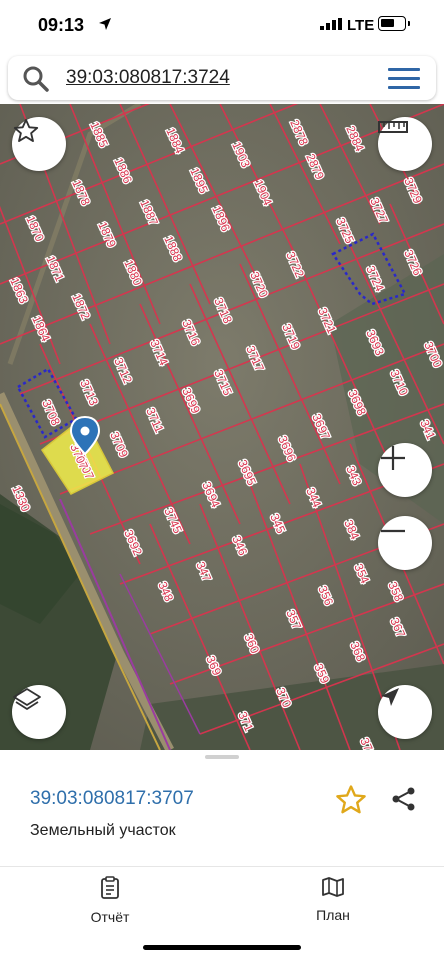 The width and height of the screenshot is (444, 960). What do you see at coordinates (393, 127) in the screenshot?
I see `ruler-icon` at bounding box center [393, 127].